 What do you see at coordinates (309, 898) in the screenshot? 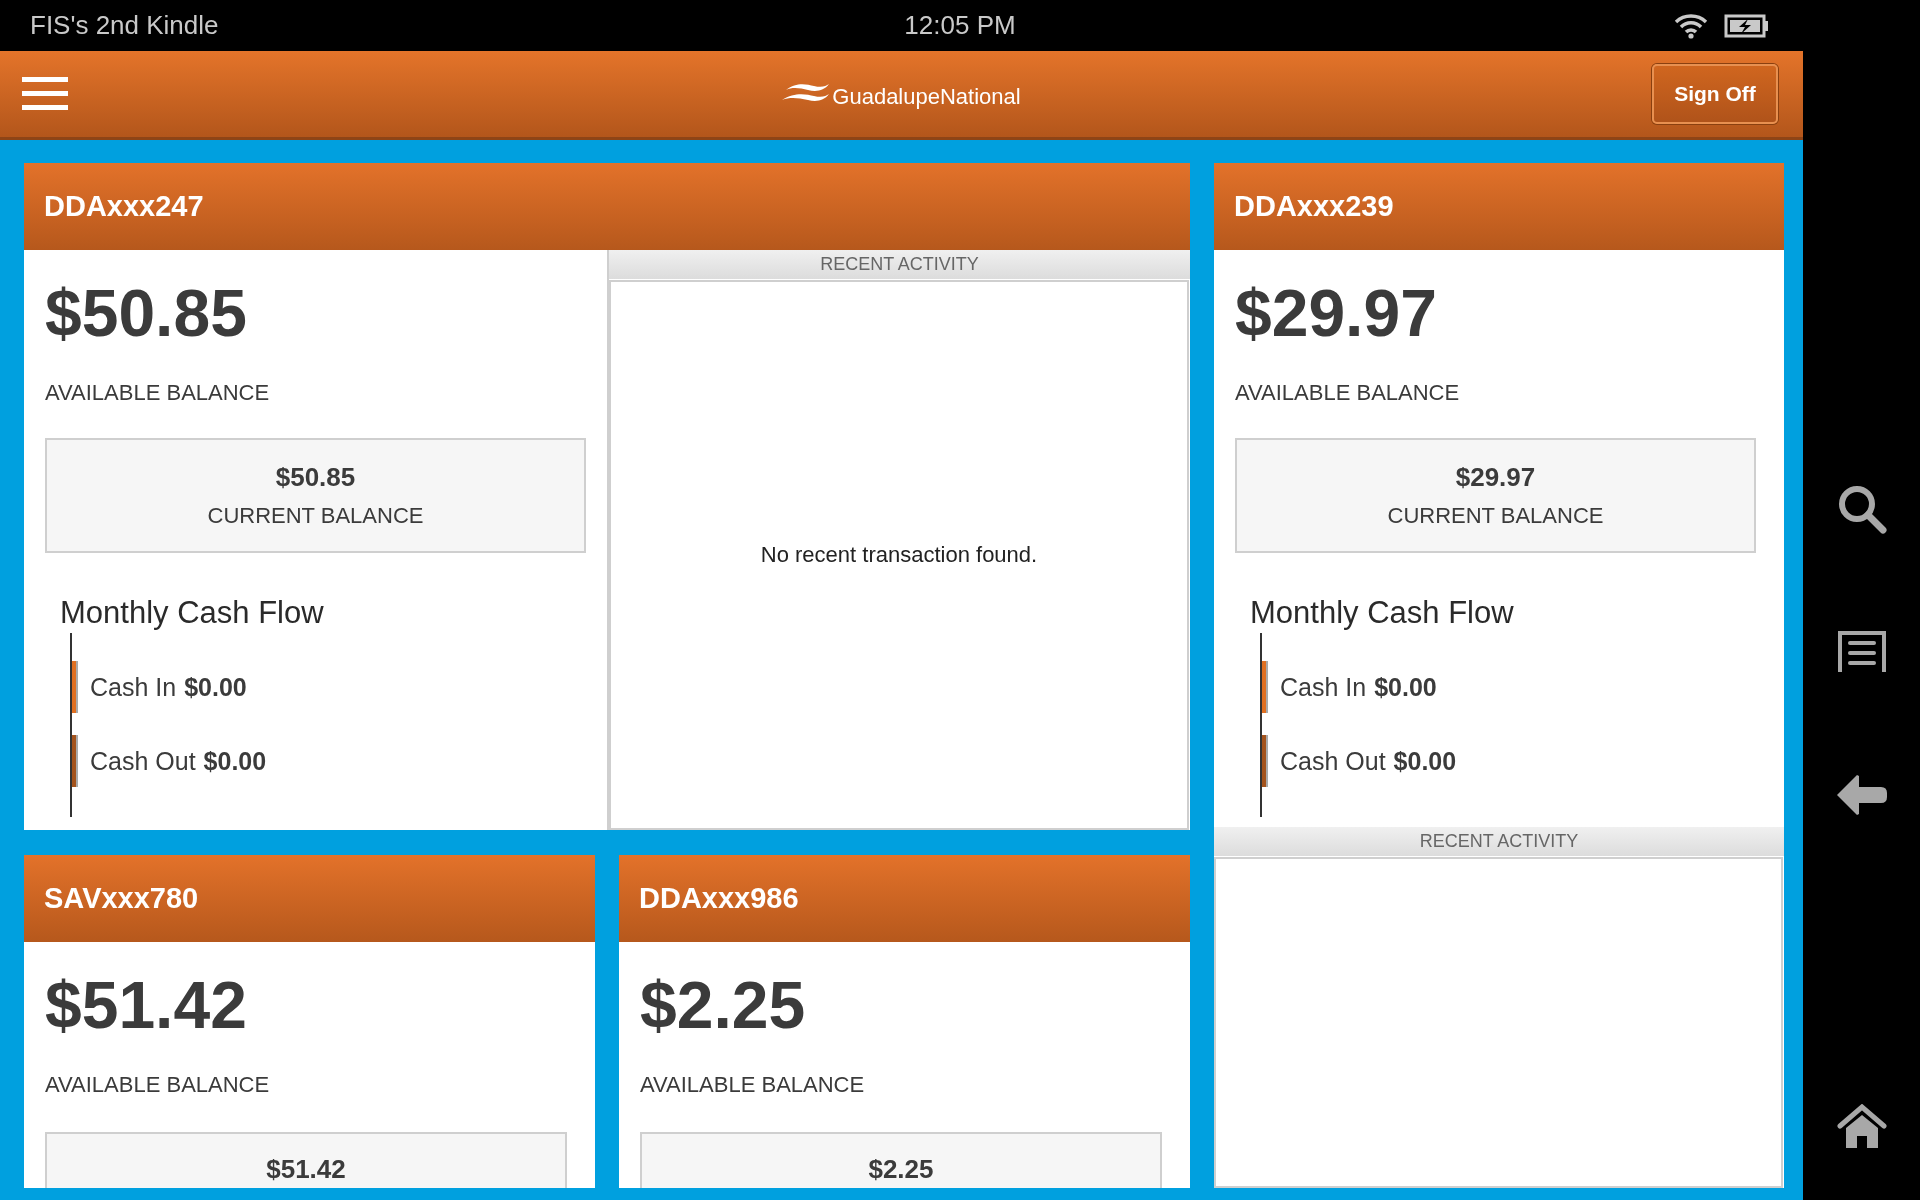
I see `account-title-bar: SAVxxx780` at bounding box center [309, 898].